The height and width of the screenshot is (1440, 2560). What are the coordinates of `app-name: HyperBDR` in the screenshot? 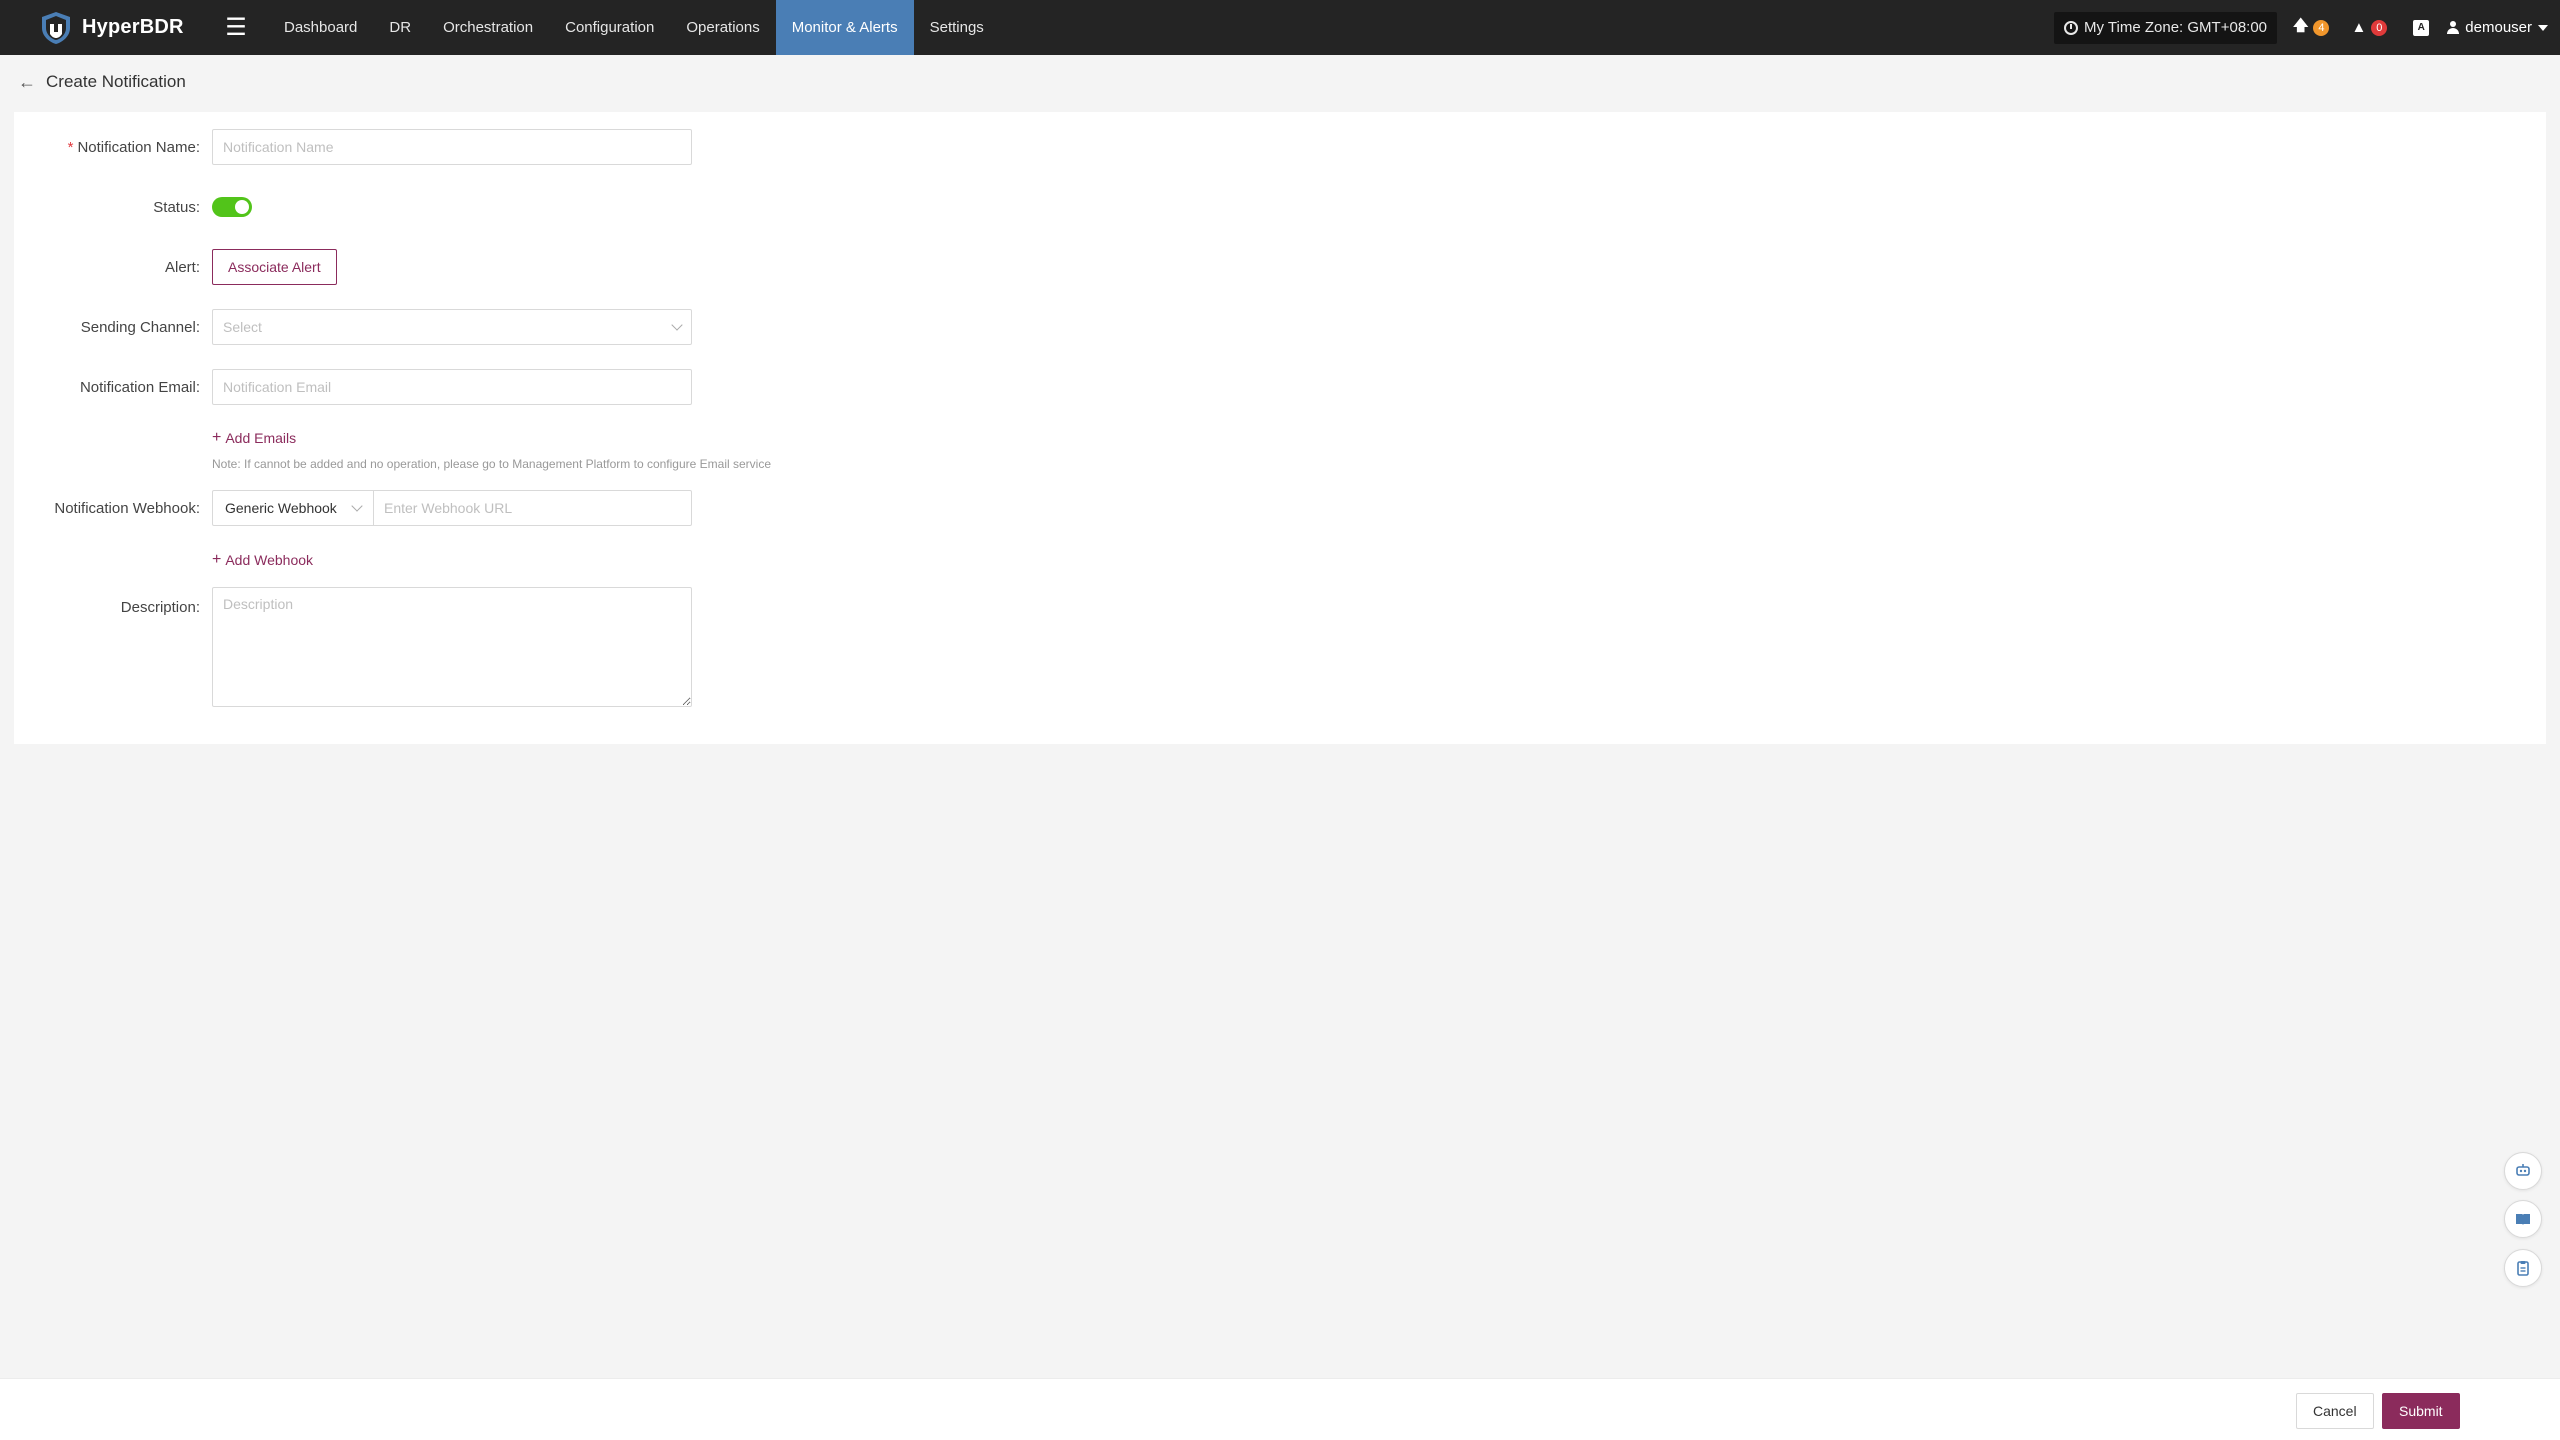 It's located at (133, 27).